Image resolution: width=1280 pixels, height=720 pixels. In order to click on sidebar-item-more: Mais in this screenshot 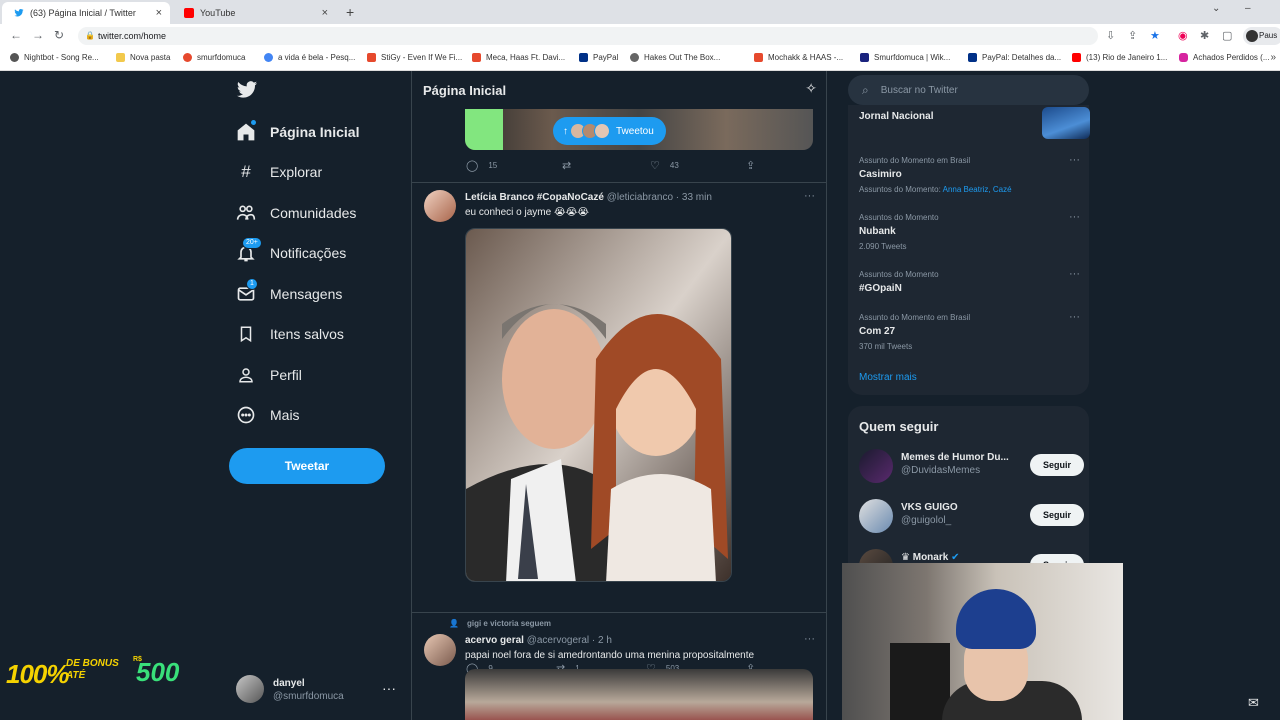, I will do `click(267, 415)`.